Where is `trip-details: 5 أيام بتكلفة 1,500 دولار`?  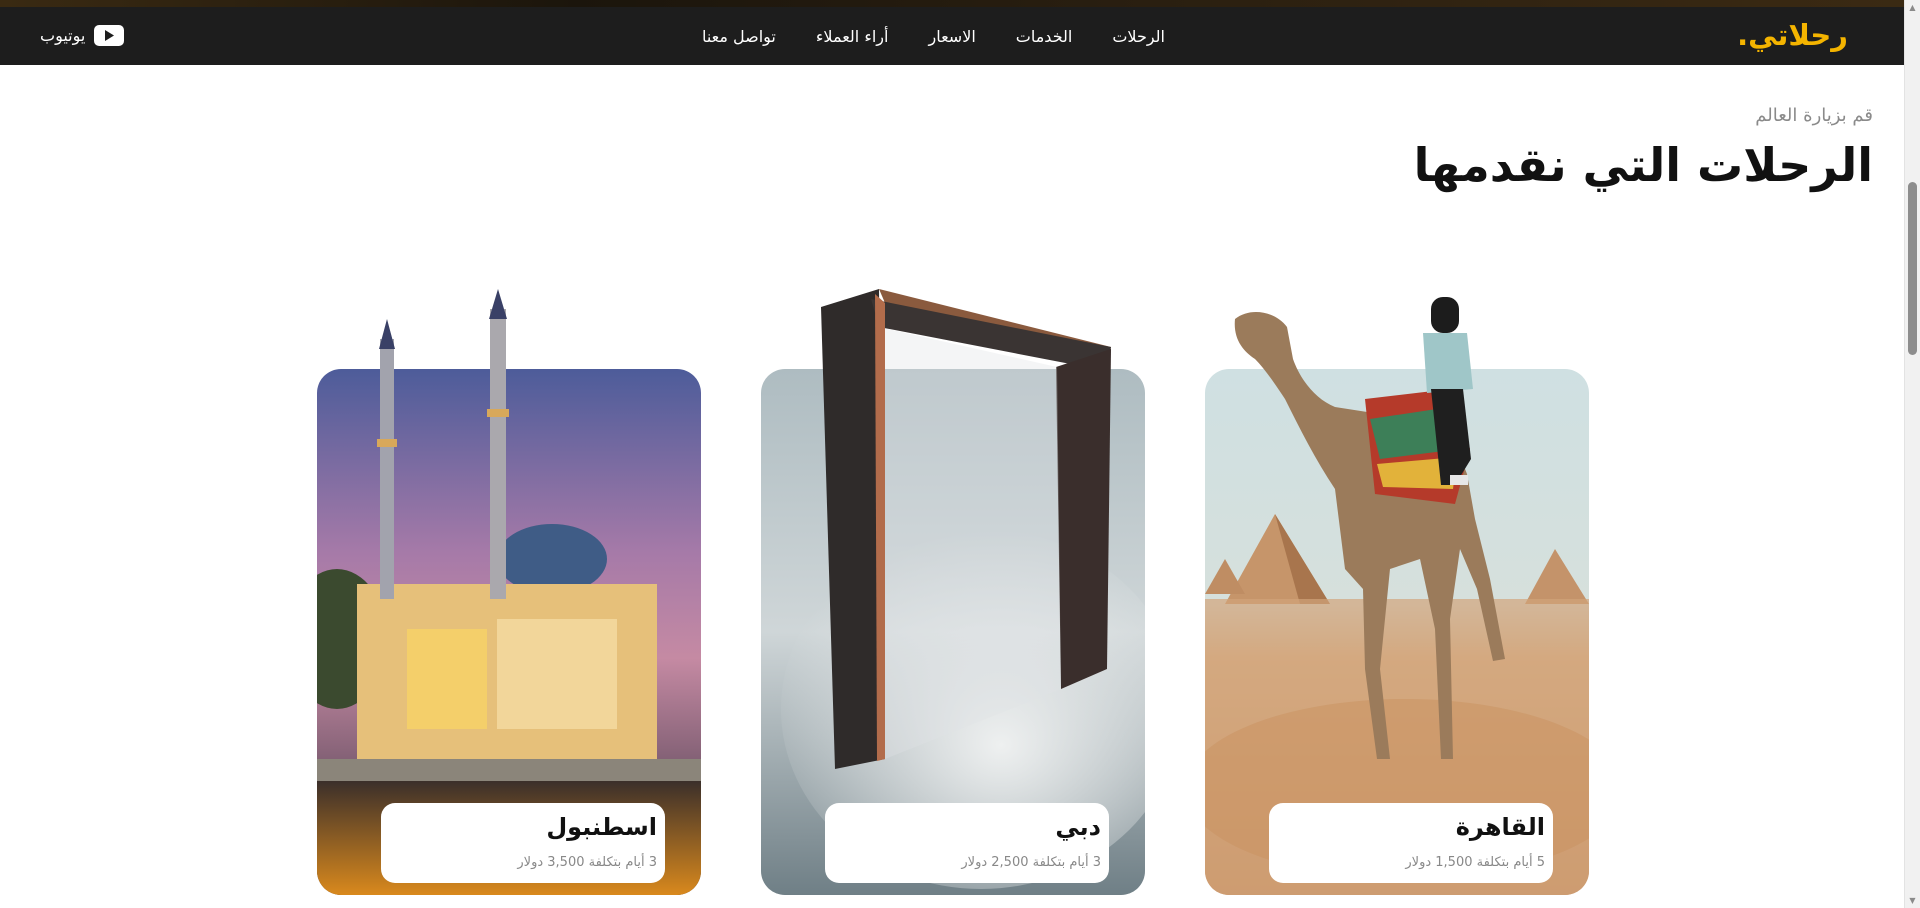
trip-details: 5 أيام بتكلفة 1,500 دولار is located at coordinates (1475, 862).